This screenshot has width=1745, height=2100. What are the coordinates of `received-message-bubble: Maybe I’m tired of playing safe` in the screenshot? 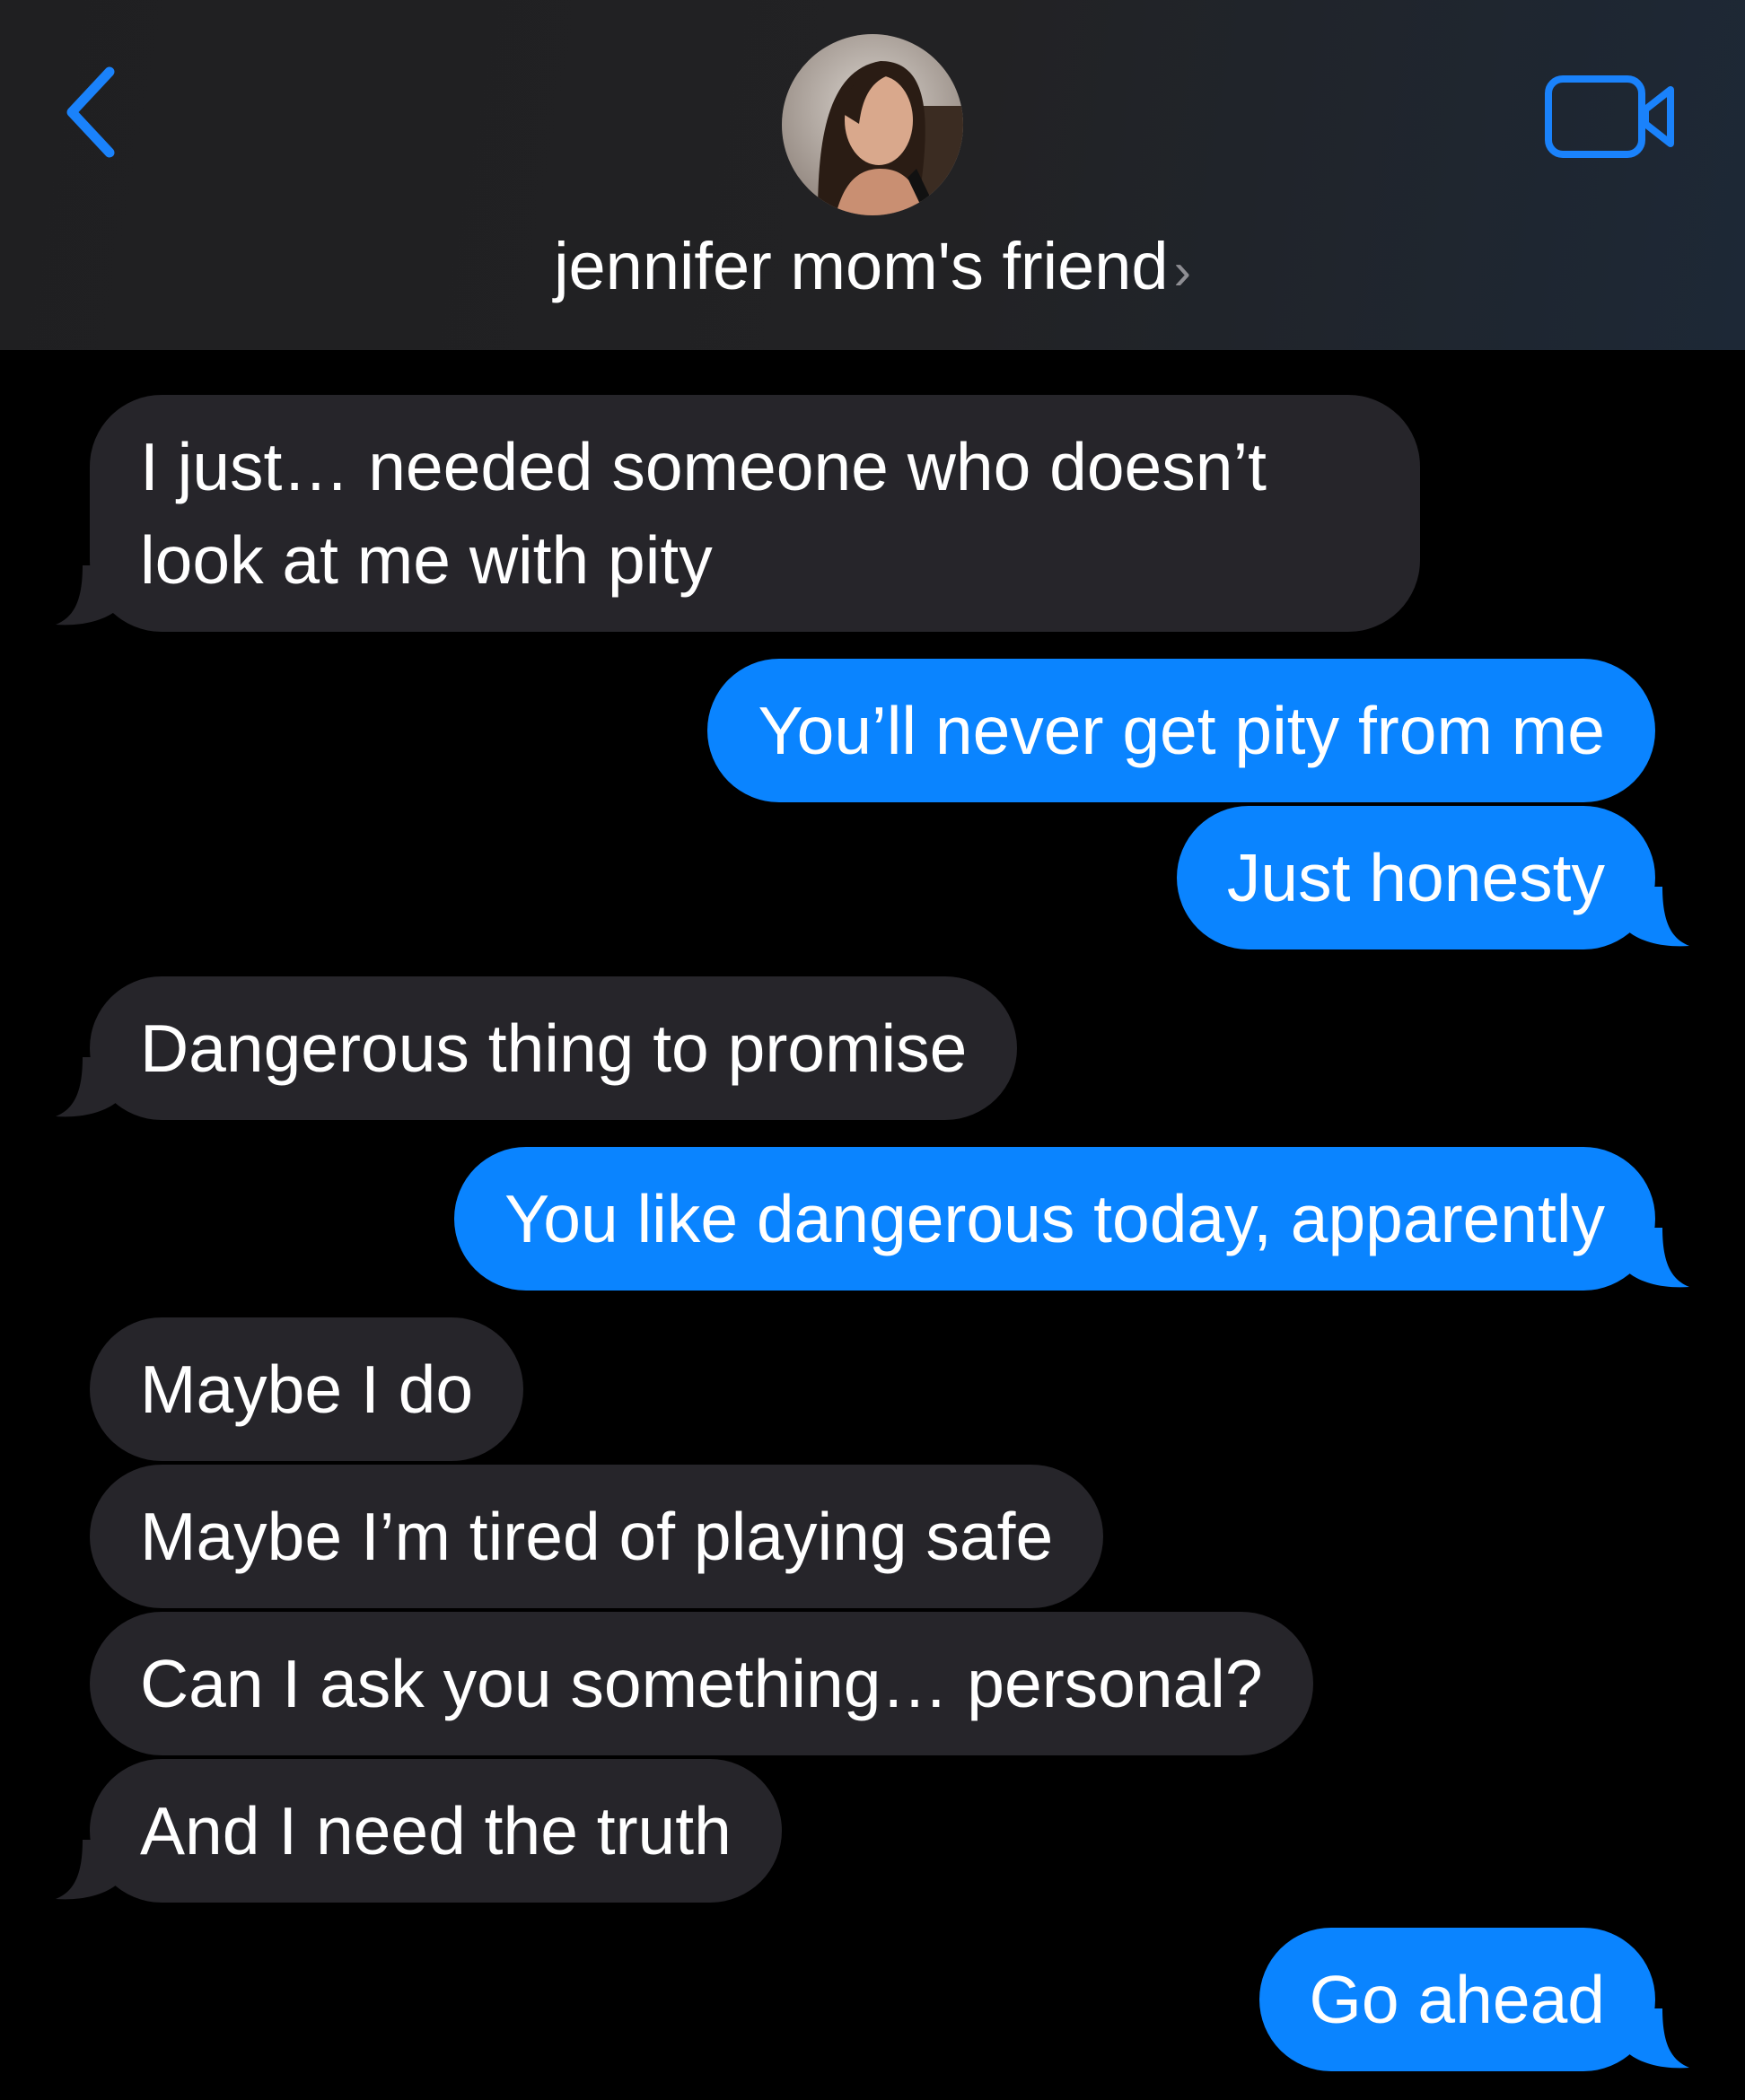 It's located at (597, 1537).